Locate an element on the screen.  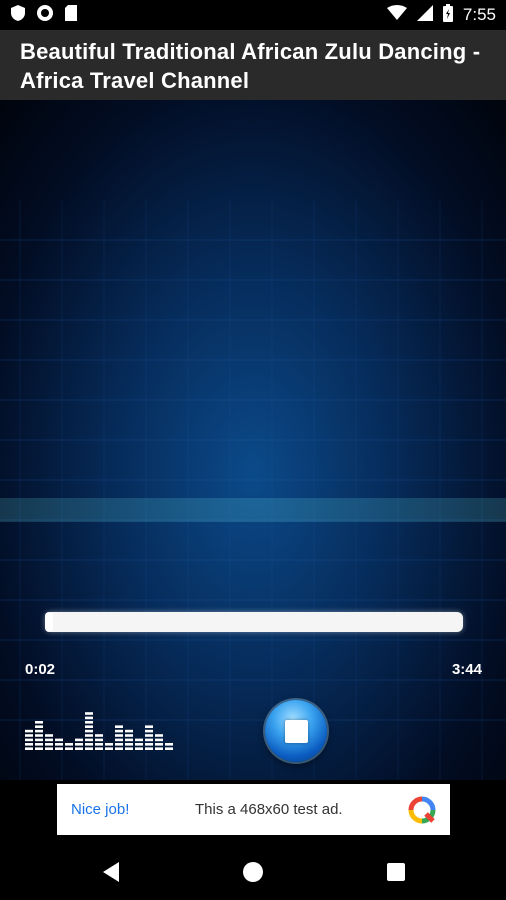
status-left is located at coordinates (44, 15).